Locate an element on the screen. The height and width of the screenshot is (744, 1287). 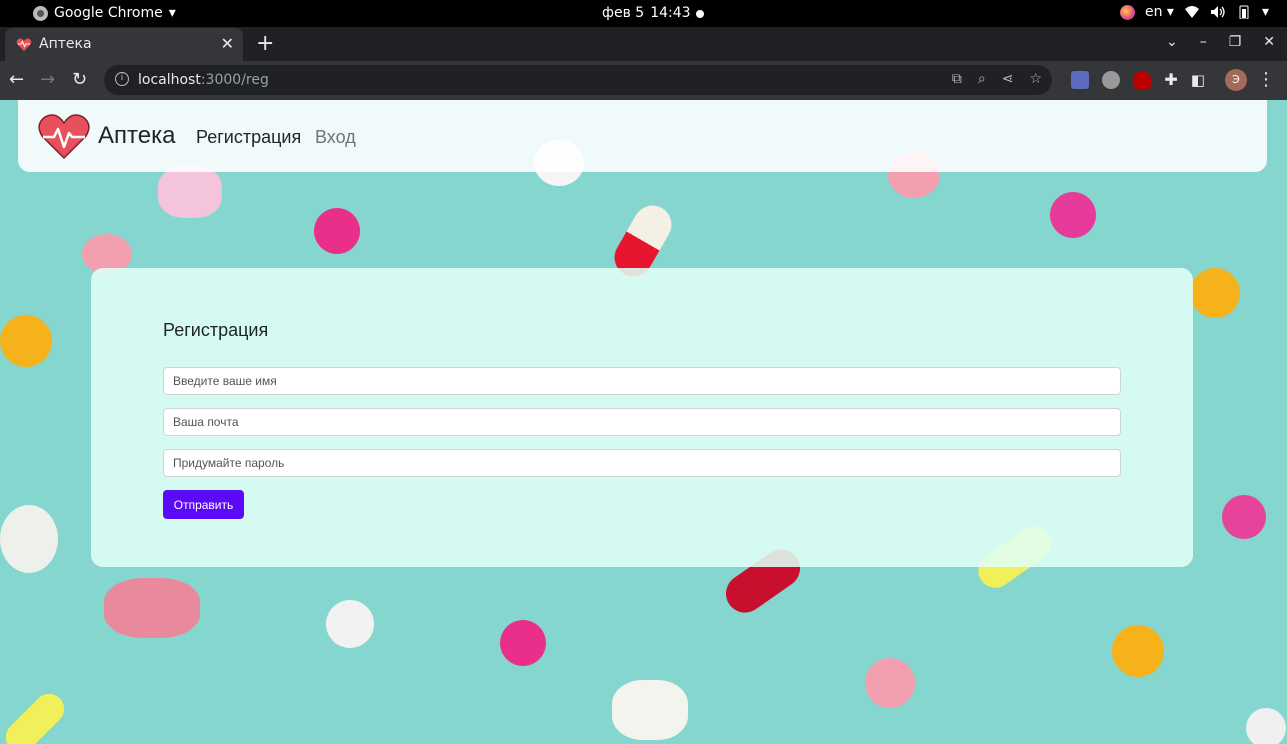
url-host: localhost is located at coordinates (169, 80).